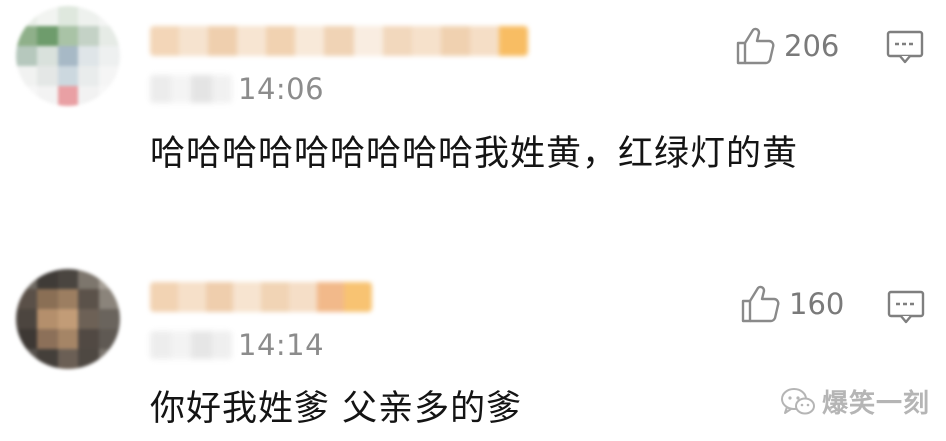  I want to click on comment-time: 14:06, so click(281, 89).